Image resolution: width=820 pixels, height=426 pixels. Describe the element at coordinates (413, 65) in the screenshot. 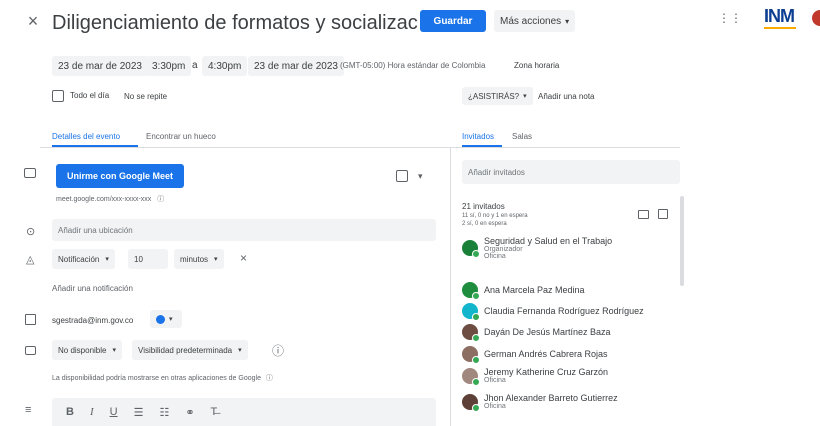

I see `timezone-label: (GMT-05:00) Hora estándar de Colombia` at that location.